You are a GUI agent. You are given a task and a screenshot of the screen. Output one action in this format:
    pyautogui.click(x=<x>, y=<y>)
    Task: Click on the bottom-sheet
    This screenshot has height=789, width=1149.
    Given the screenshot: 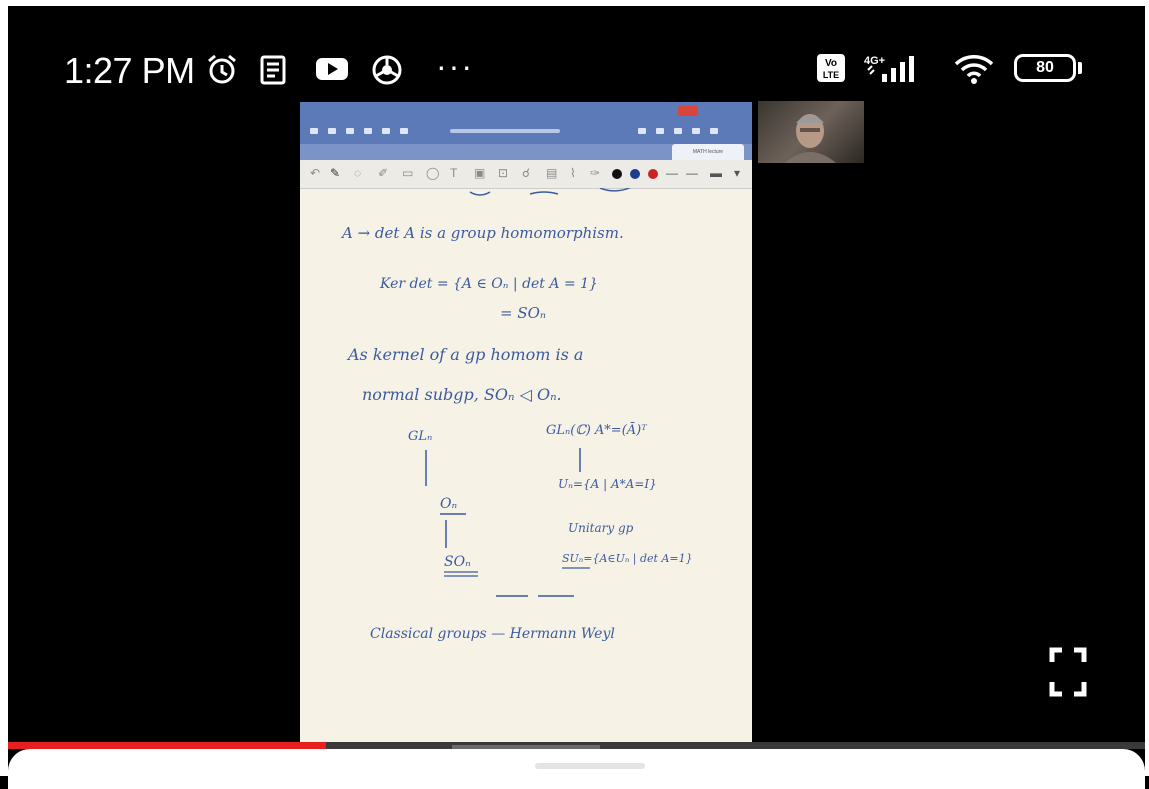 What is the action you would take?
    pyautogui.click(x=576, y=769)
    